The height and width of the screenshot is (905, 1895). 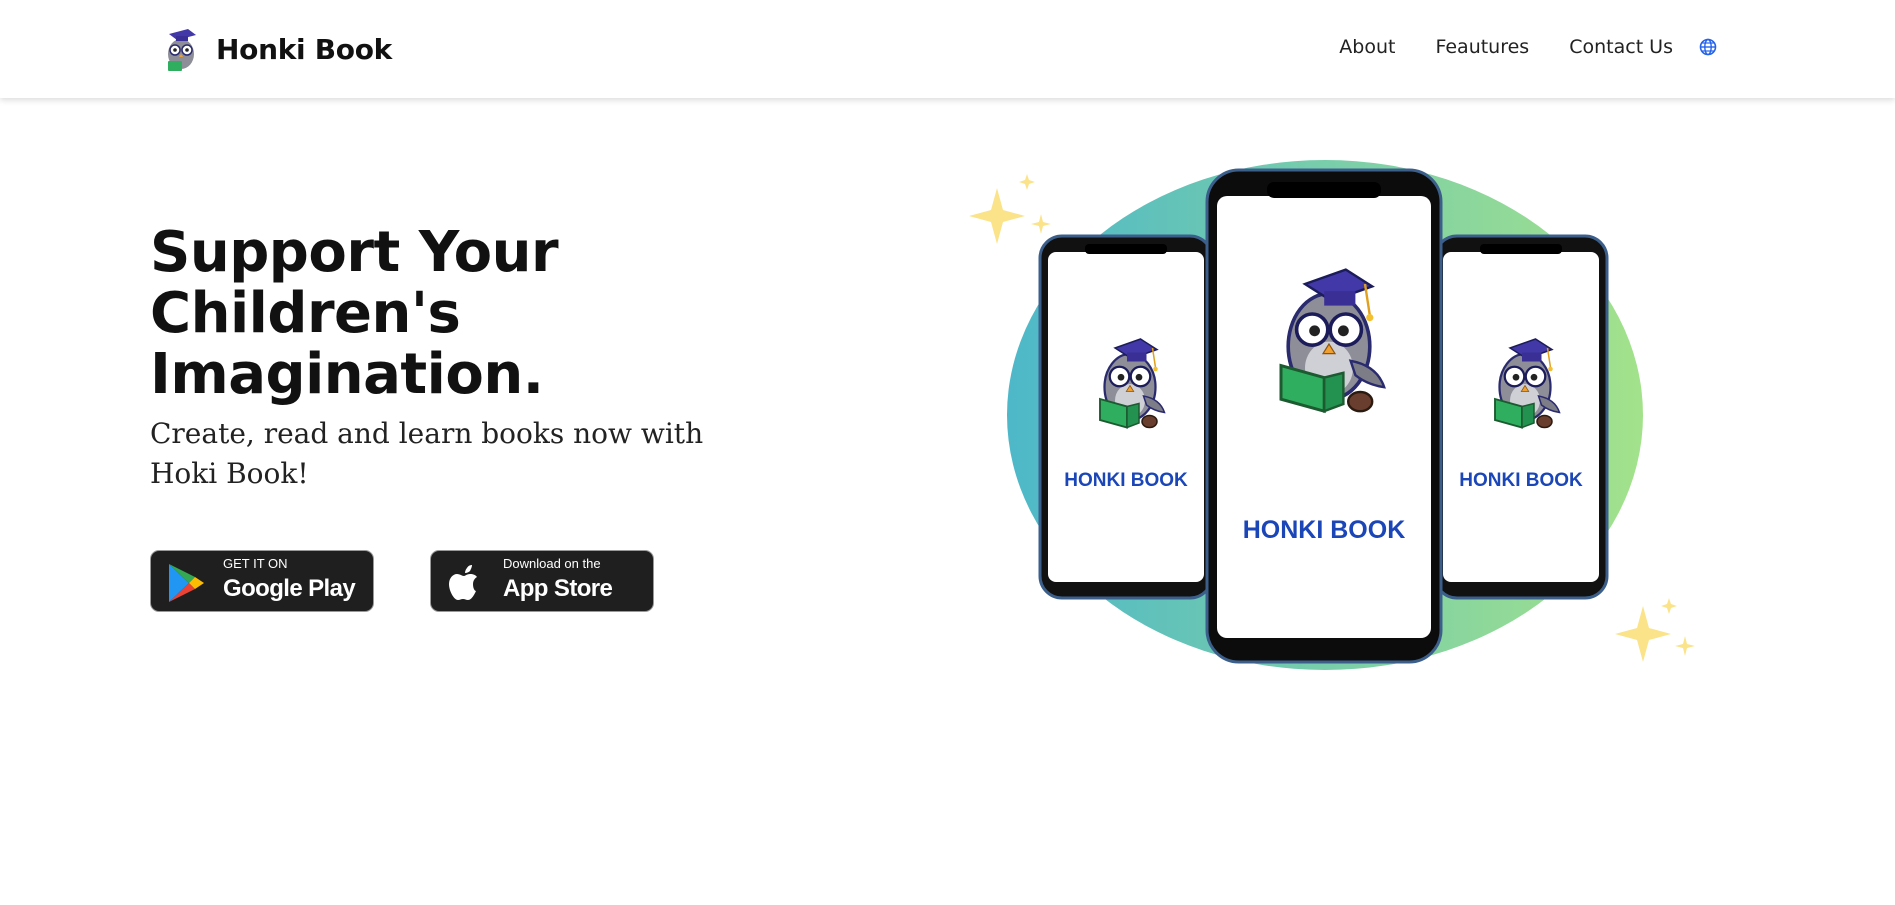 I want to click on brand-name: Honki Book, so click(x=304, y=49).